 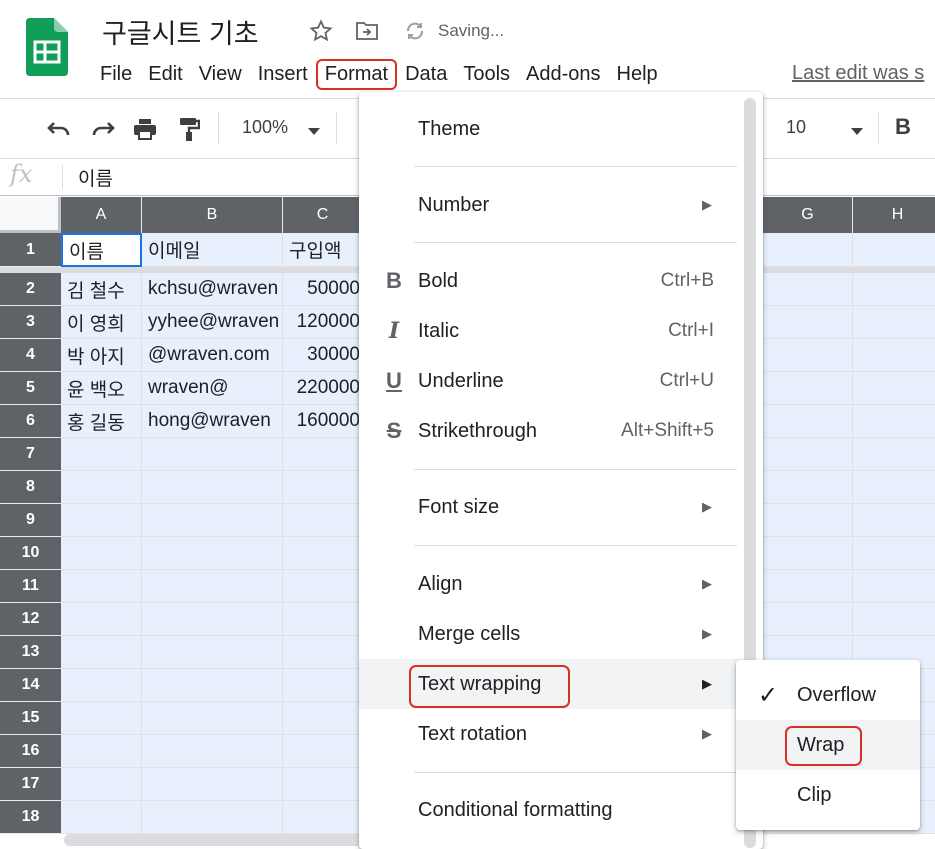 I want to click on row-header: 12, so click(x=30, y=619).